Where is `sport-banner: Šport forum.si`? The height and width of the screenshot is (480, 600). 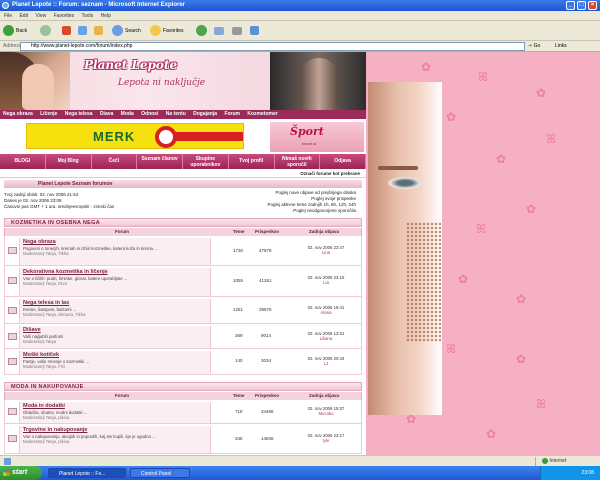 sport-banner: Šport forum.si is located at coordinates (317, 137).